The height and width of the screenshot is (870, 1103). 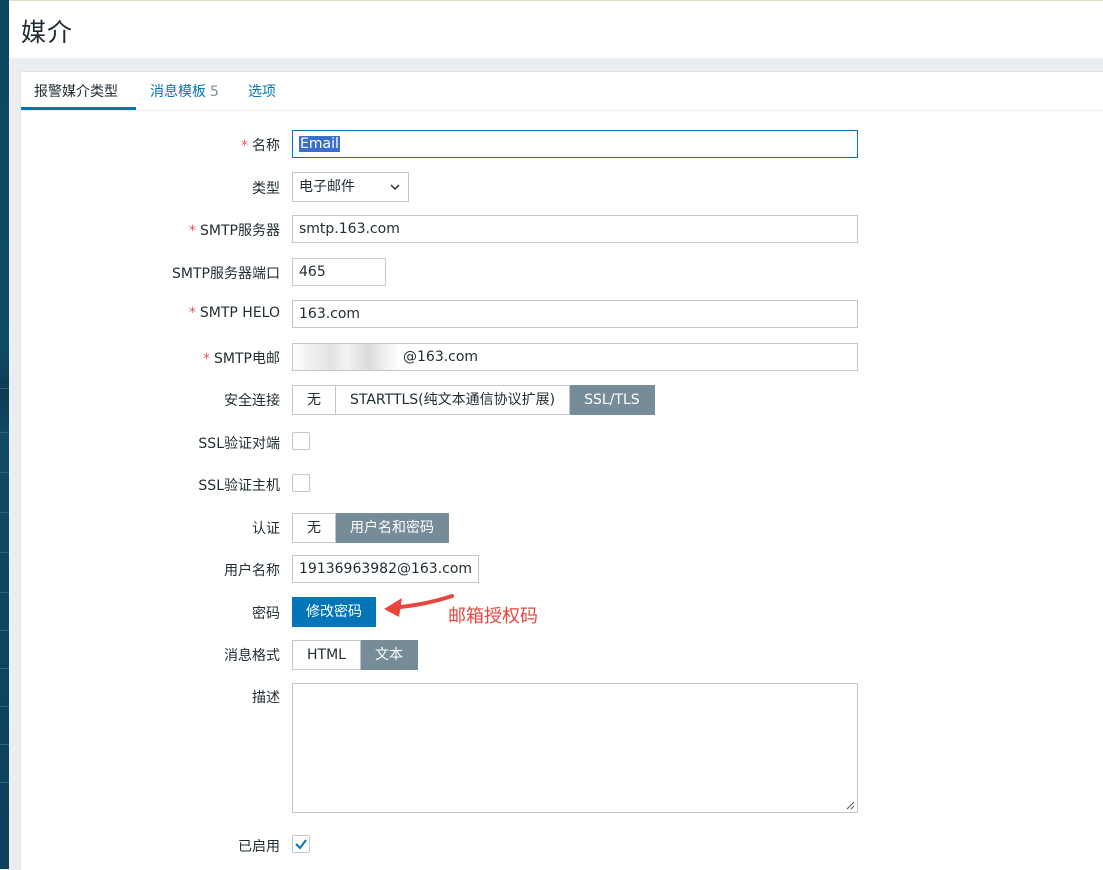 I want to click on username-input: 19136963982@163.com, so click(x=385, y=569).